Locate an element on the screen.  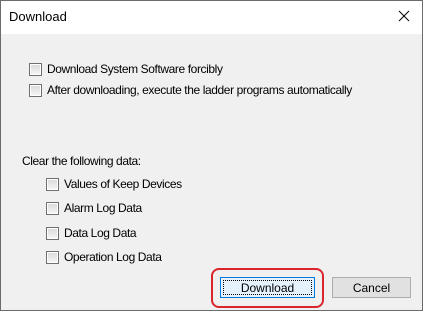
operation-log-label: Operation Log Data is located at coordinates (113, 257).